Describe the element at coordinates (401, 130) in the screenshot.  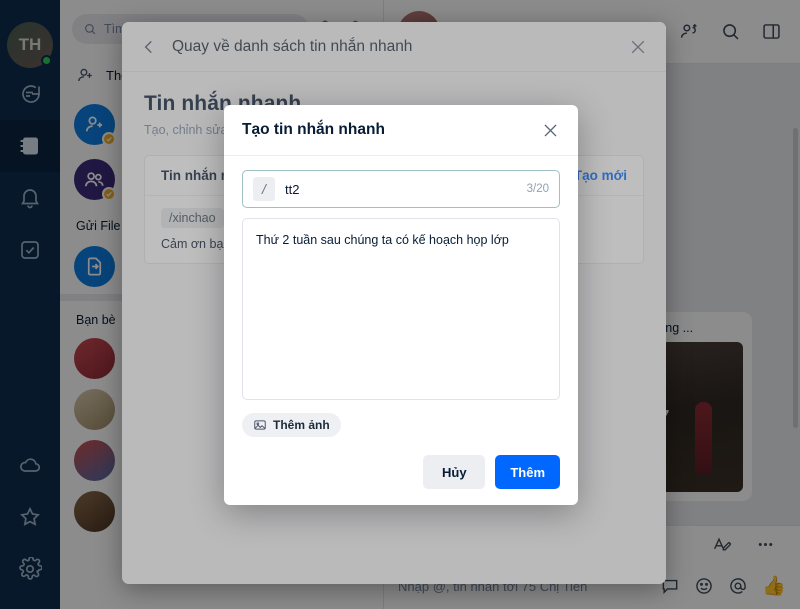
I see `dialog-header: Tạo tin nhắn nhanh` at that location.